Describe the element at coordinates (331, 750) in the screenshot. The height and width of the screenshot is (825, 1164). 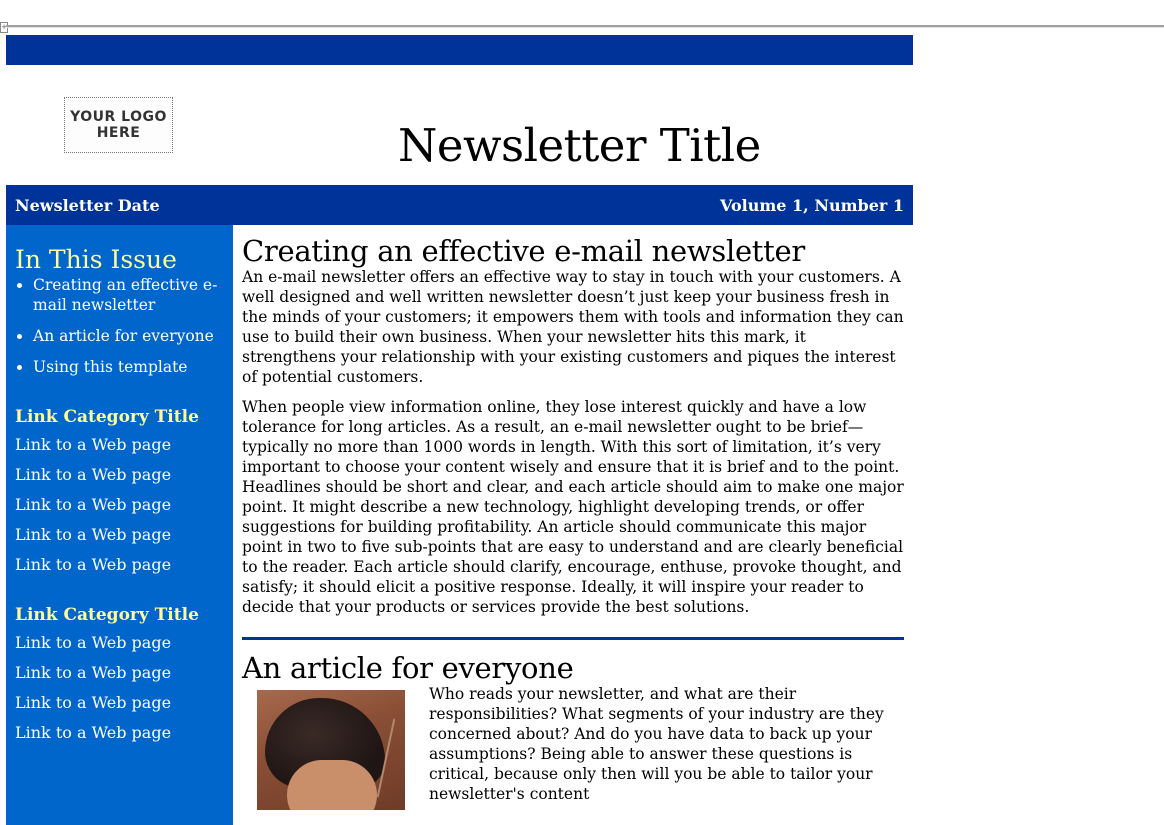
I see `article-photo` at that location.